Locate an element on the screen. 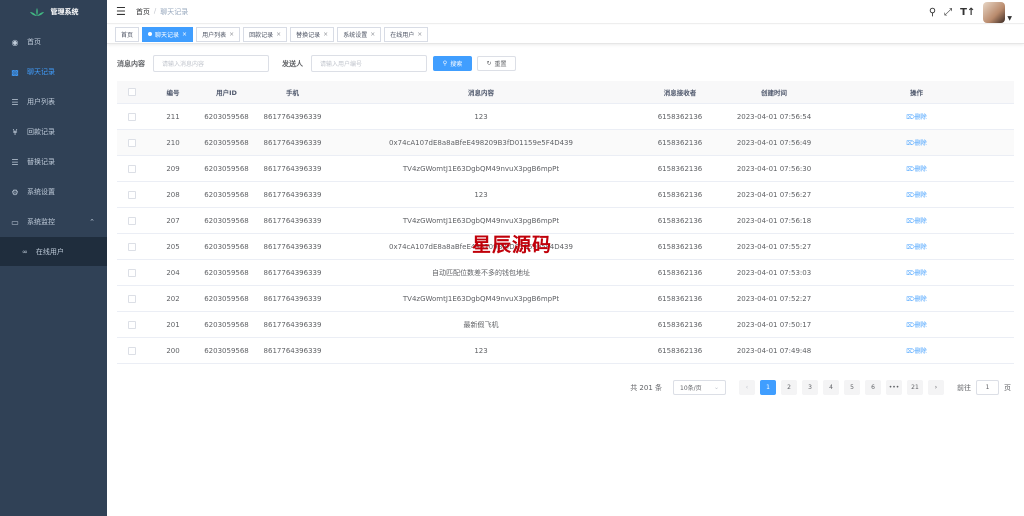 This screenshot has width=1024, height=516. sidebar-item-settings: ⚙ 系统设置 is located at coordinates (53, 192).